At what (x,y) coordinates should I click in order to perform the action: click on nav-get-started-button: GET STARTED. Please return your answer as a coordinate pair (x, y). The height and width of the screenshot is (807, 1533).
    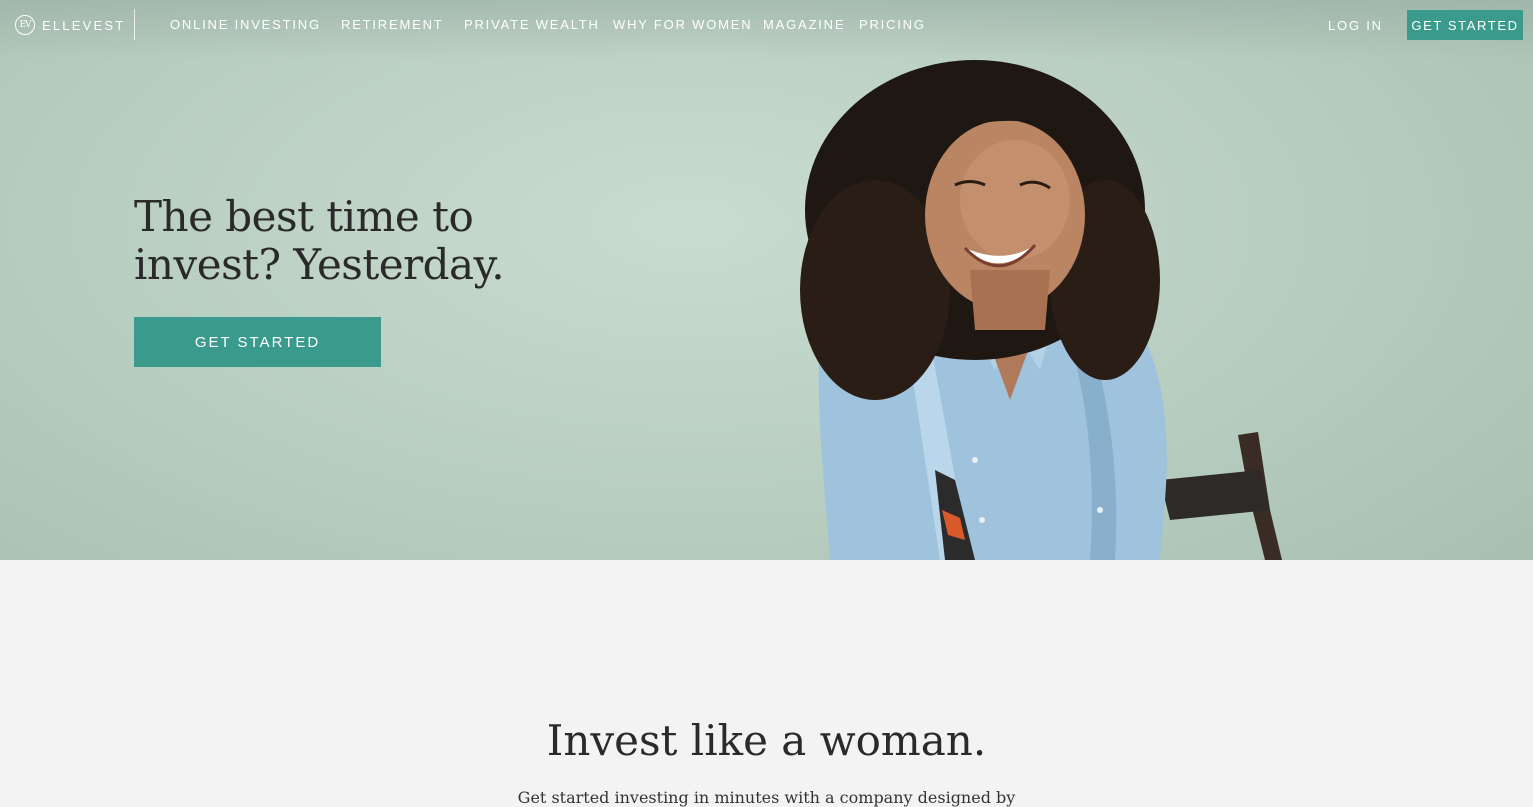
    Looking at the image, I should click on (1465, 25).